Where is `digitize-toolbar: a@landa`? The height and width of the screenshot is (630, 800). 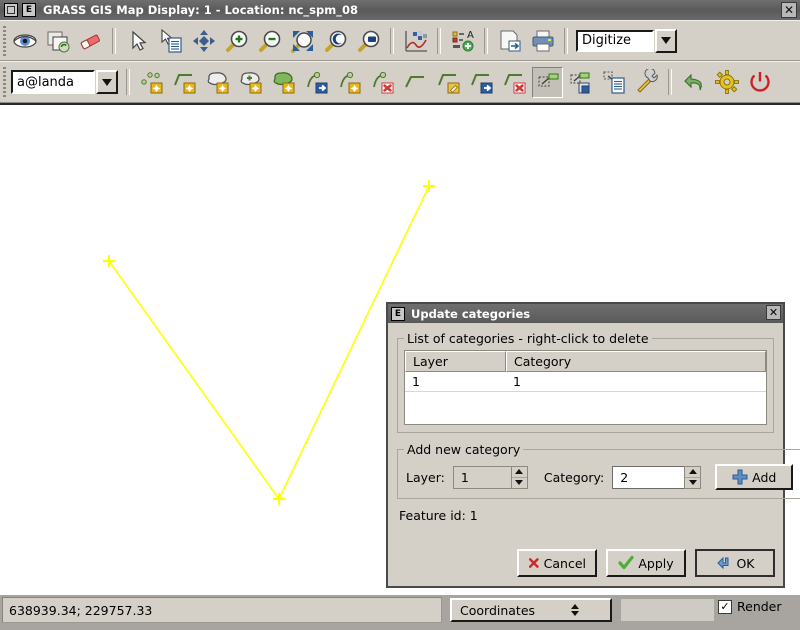
digitize-toolbar: a@landa is located at coordinates (400, 82).